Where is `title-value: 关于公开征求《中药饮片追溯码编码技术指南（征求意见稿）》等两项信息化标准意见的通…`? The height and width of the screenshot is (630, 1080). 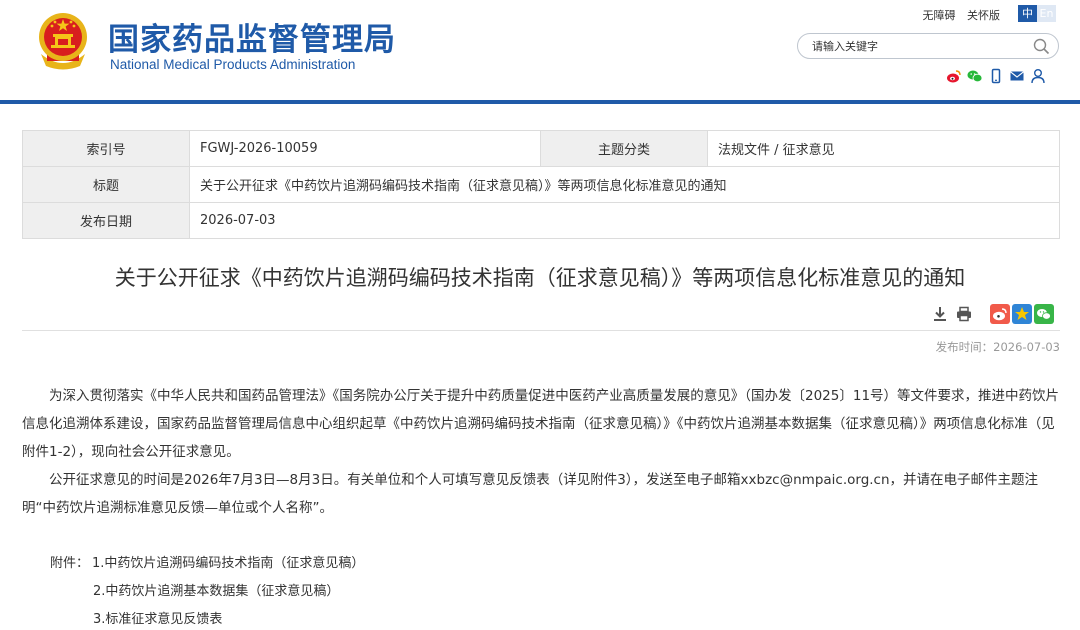
title-value: 关于公开征求《中药饮片追溯码编码技术指南（征求意见稿）》等两项信息化标准意见的通… is located at coordinates (624, 184).